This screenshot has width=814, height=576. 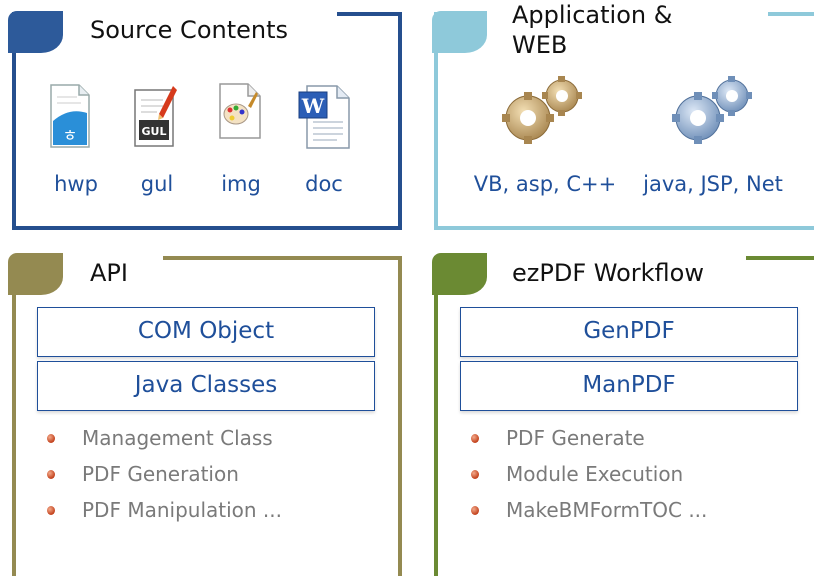 I want to click on list-item-label: Management Class, so click(x=177, y=438).